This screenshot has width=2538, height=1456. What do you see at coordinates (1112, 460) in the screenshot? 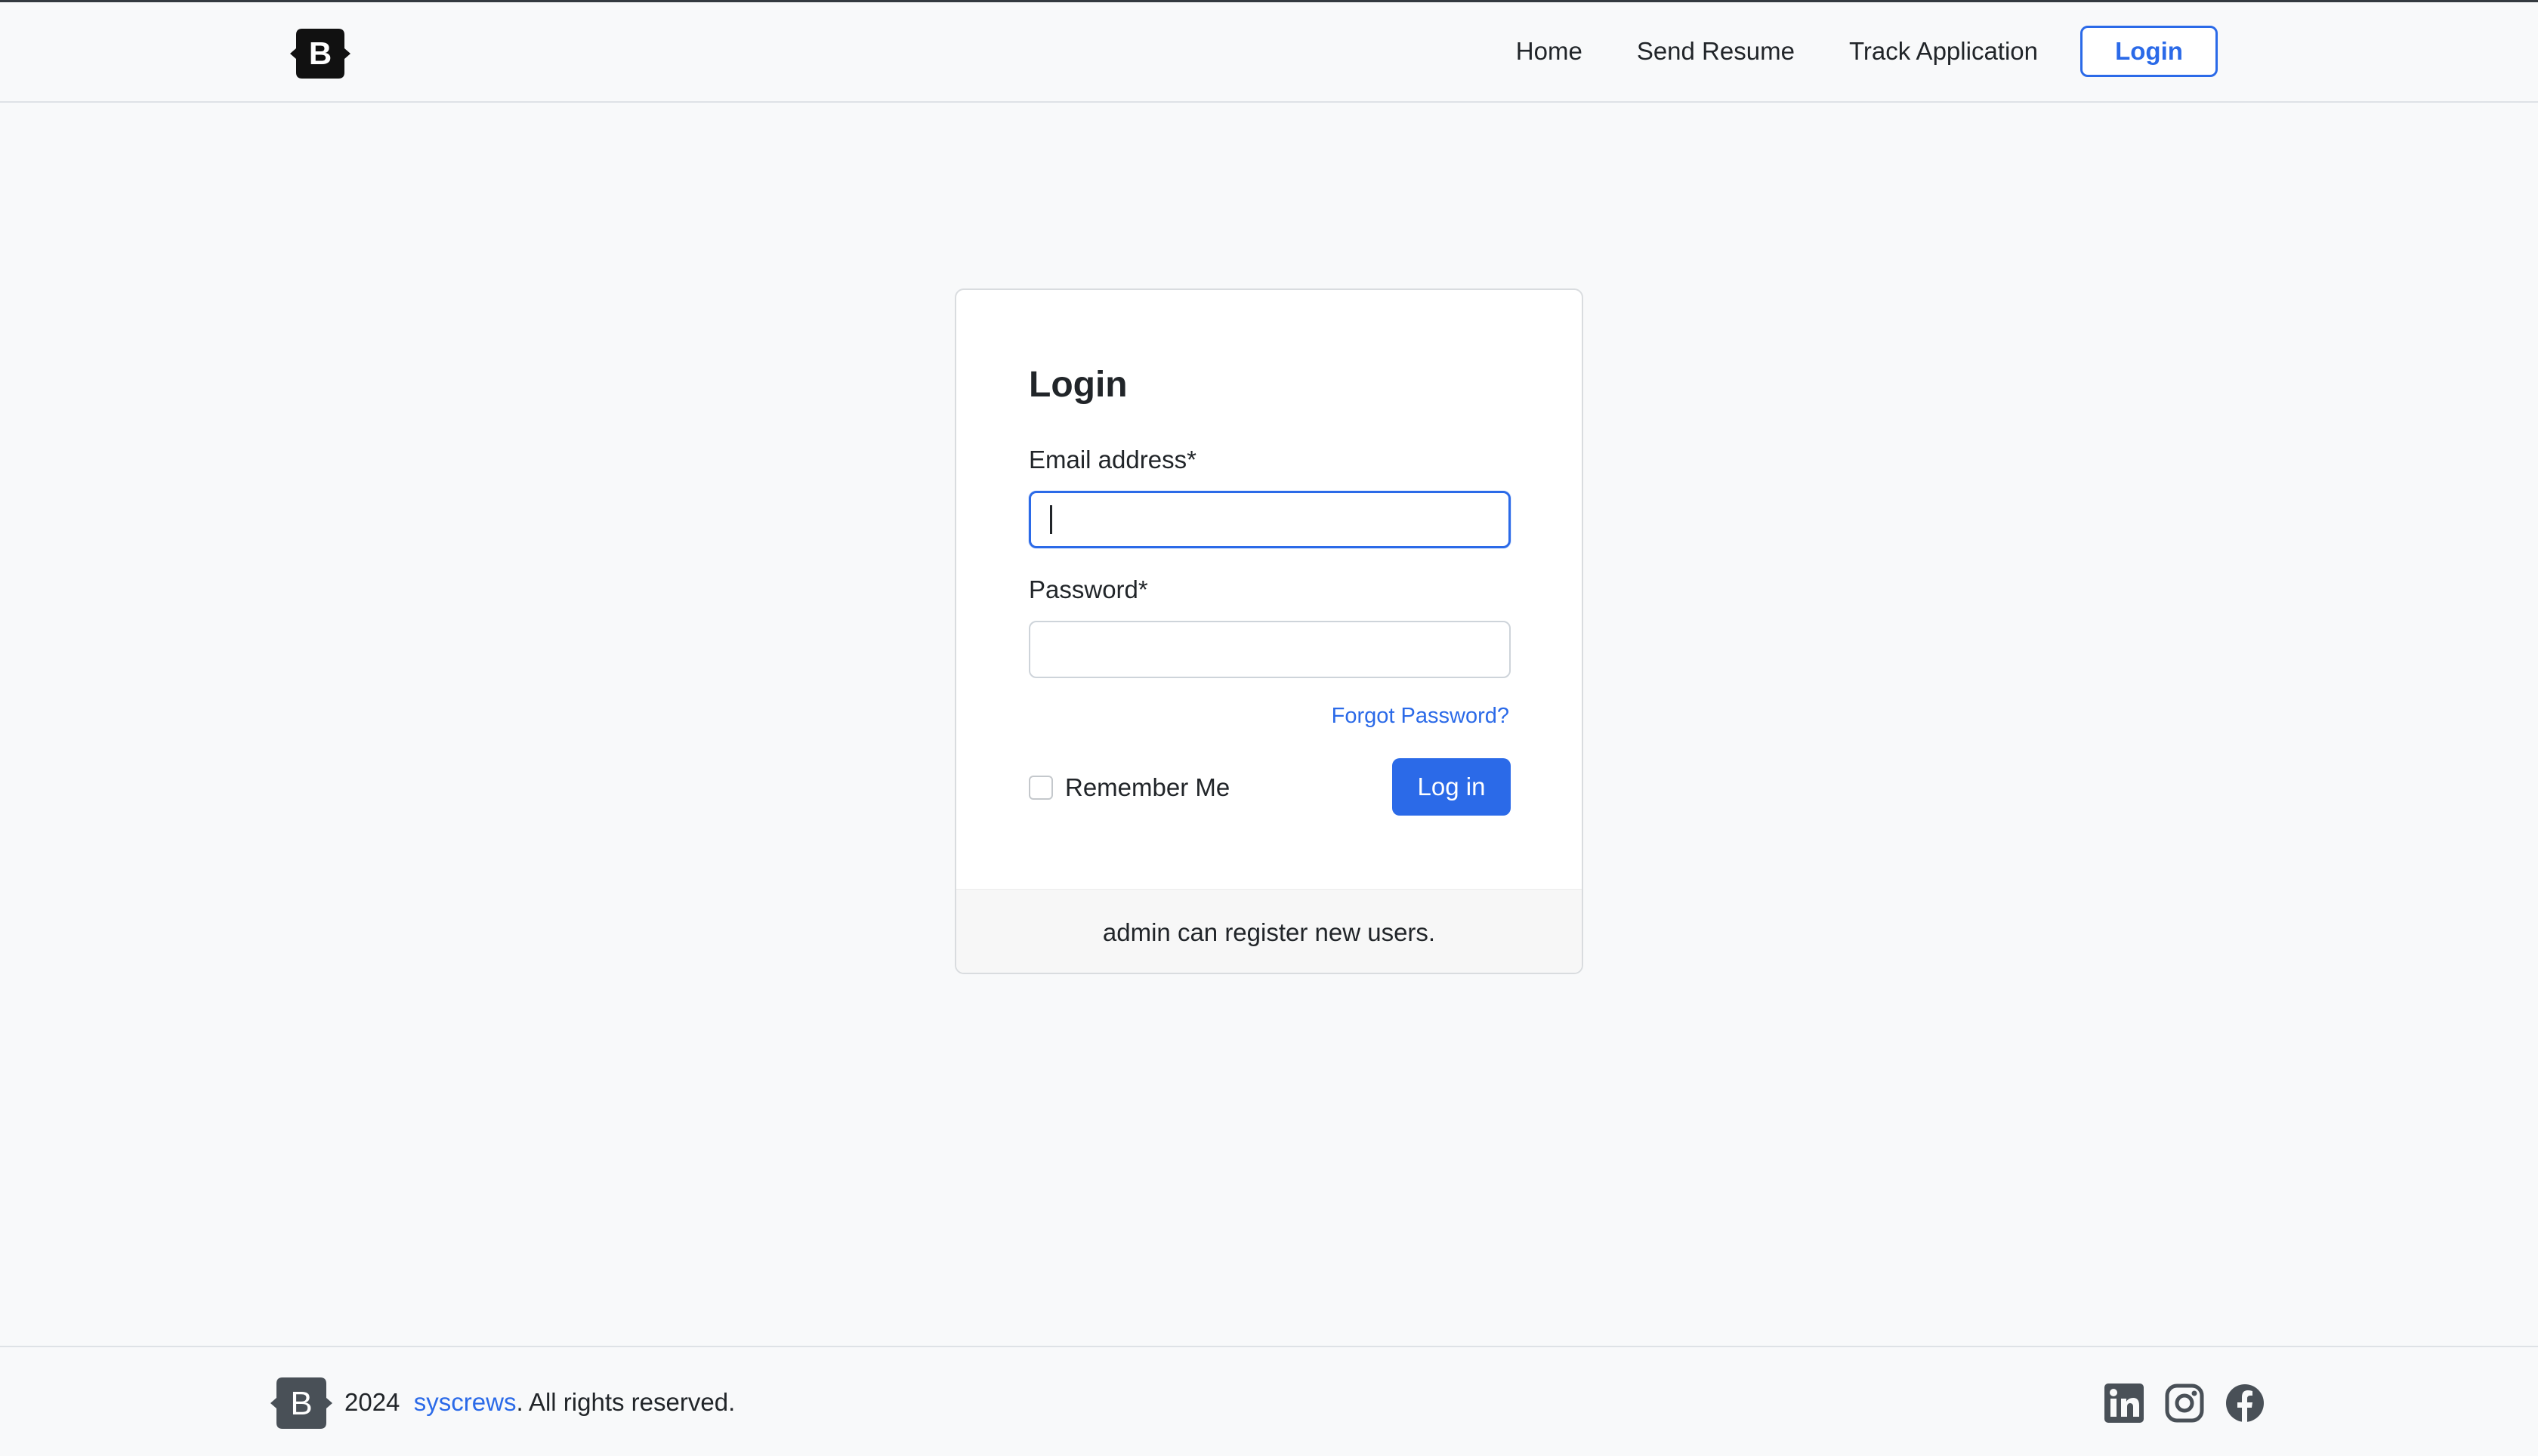
I see `email-label: Email address*` at bounding box center [1112, 460].